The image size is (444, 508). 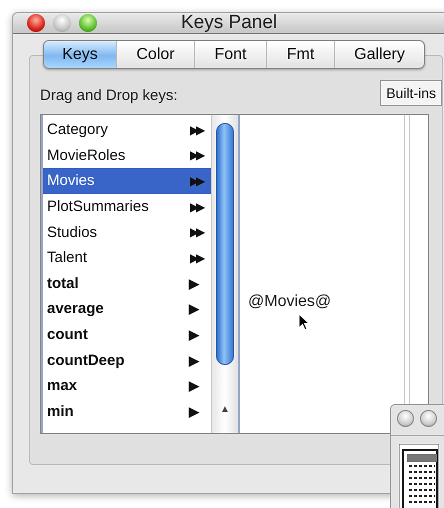 What do you see at coordinates (127, 411) in the screenshot?
I see `list-item: min ▶` at bounding box center [127, 411].